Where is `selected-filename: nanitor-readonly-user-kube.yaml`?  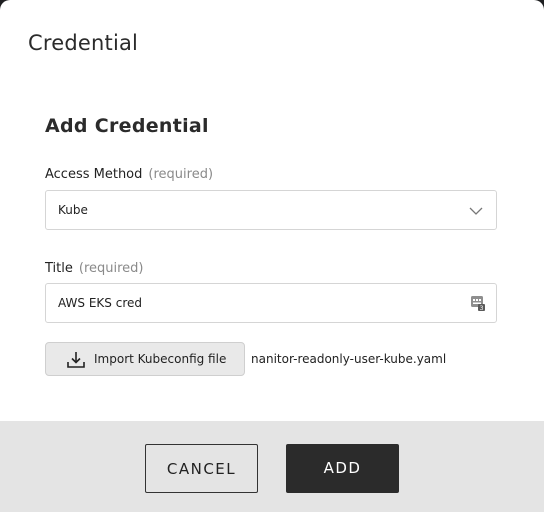
selected-filename: nanitor-readonly-user-kube.yaml is located at coordinates (349, 359).